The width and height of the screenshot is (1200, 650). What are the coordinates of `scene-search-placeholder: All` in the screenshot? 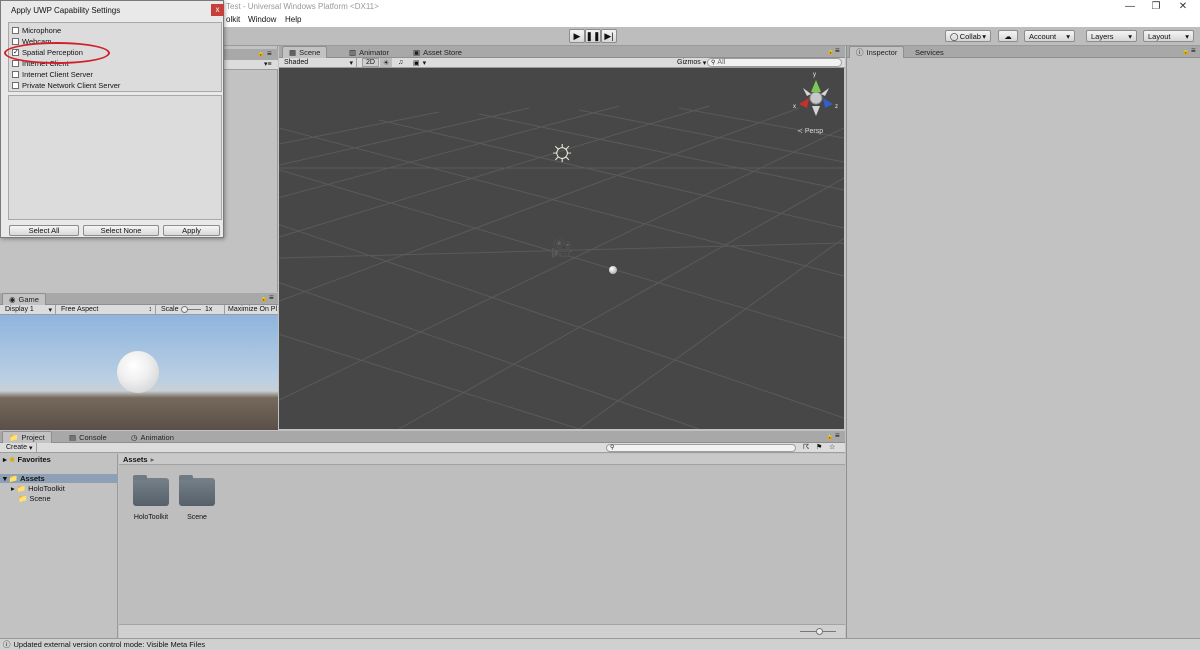 It's located at (721, 62).